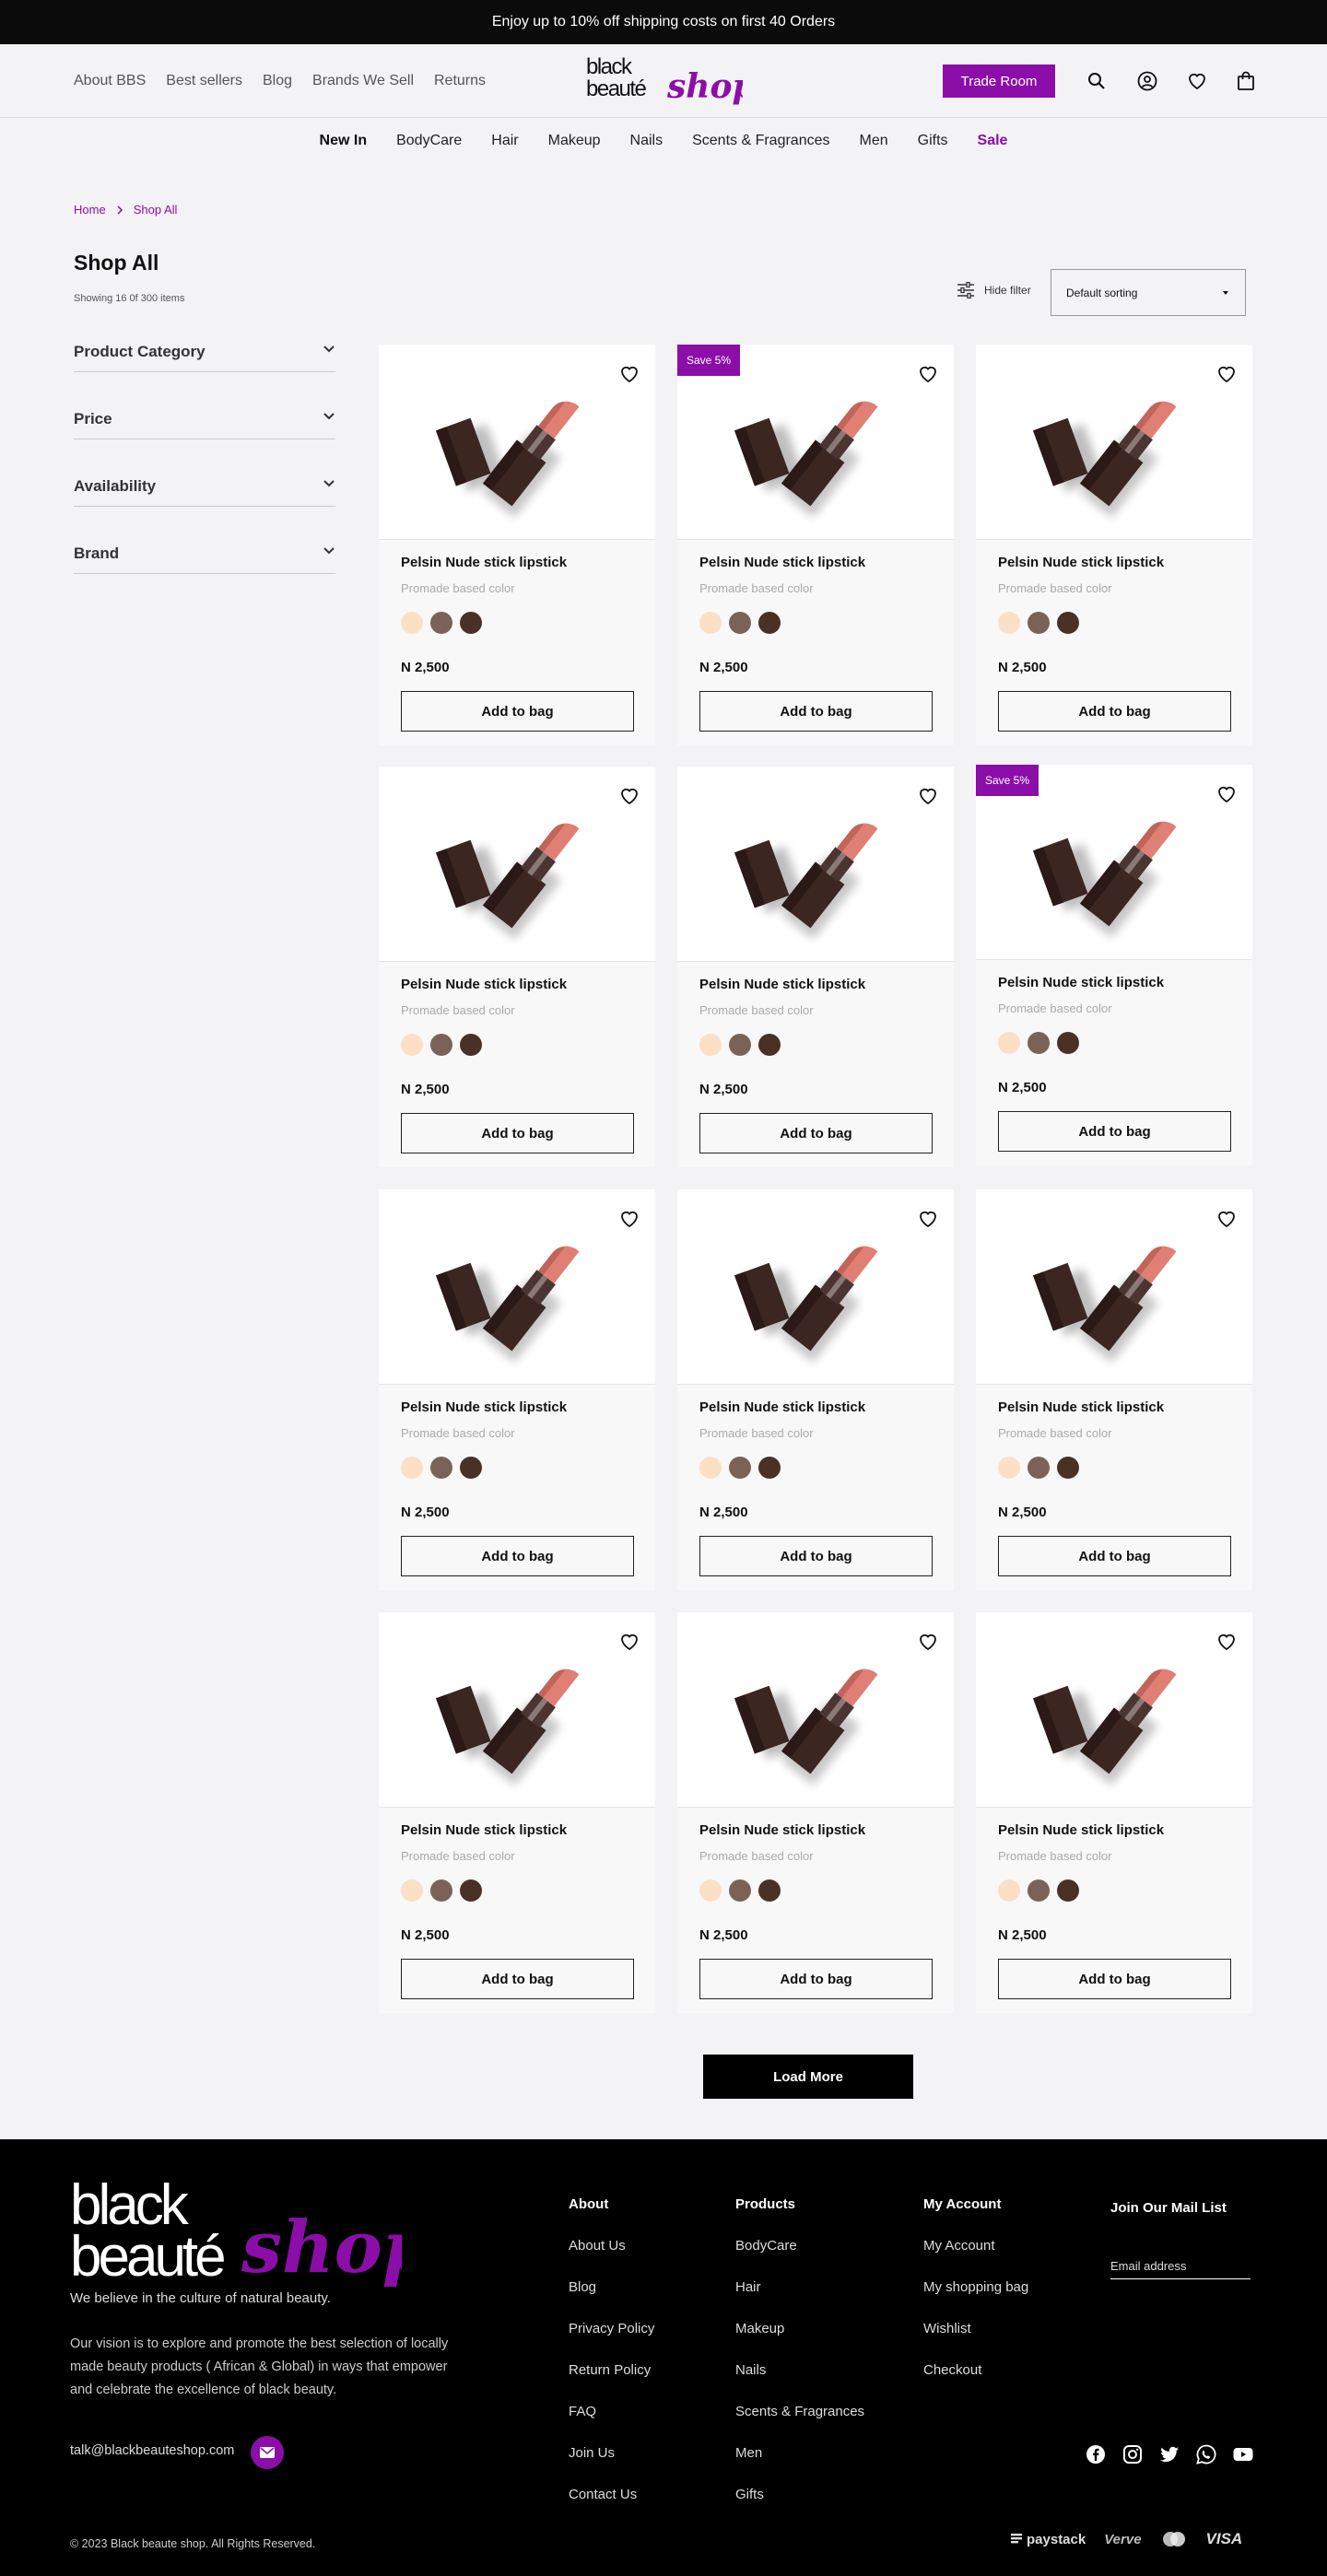 This screenshot has height=2576, width=1327. I want to click on nav-about-bbs: About BBS, so click(110, 81).